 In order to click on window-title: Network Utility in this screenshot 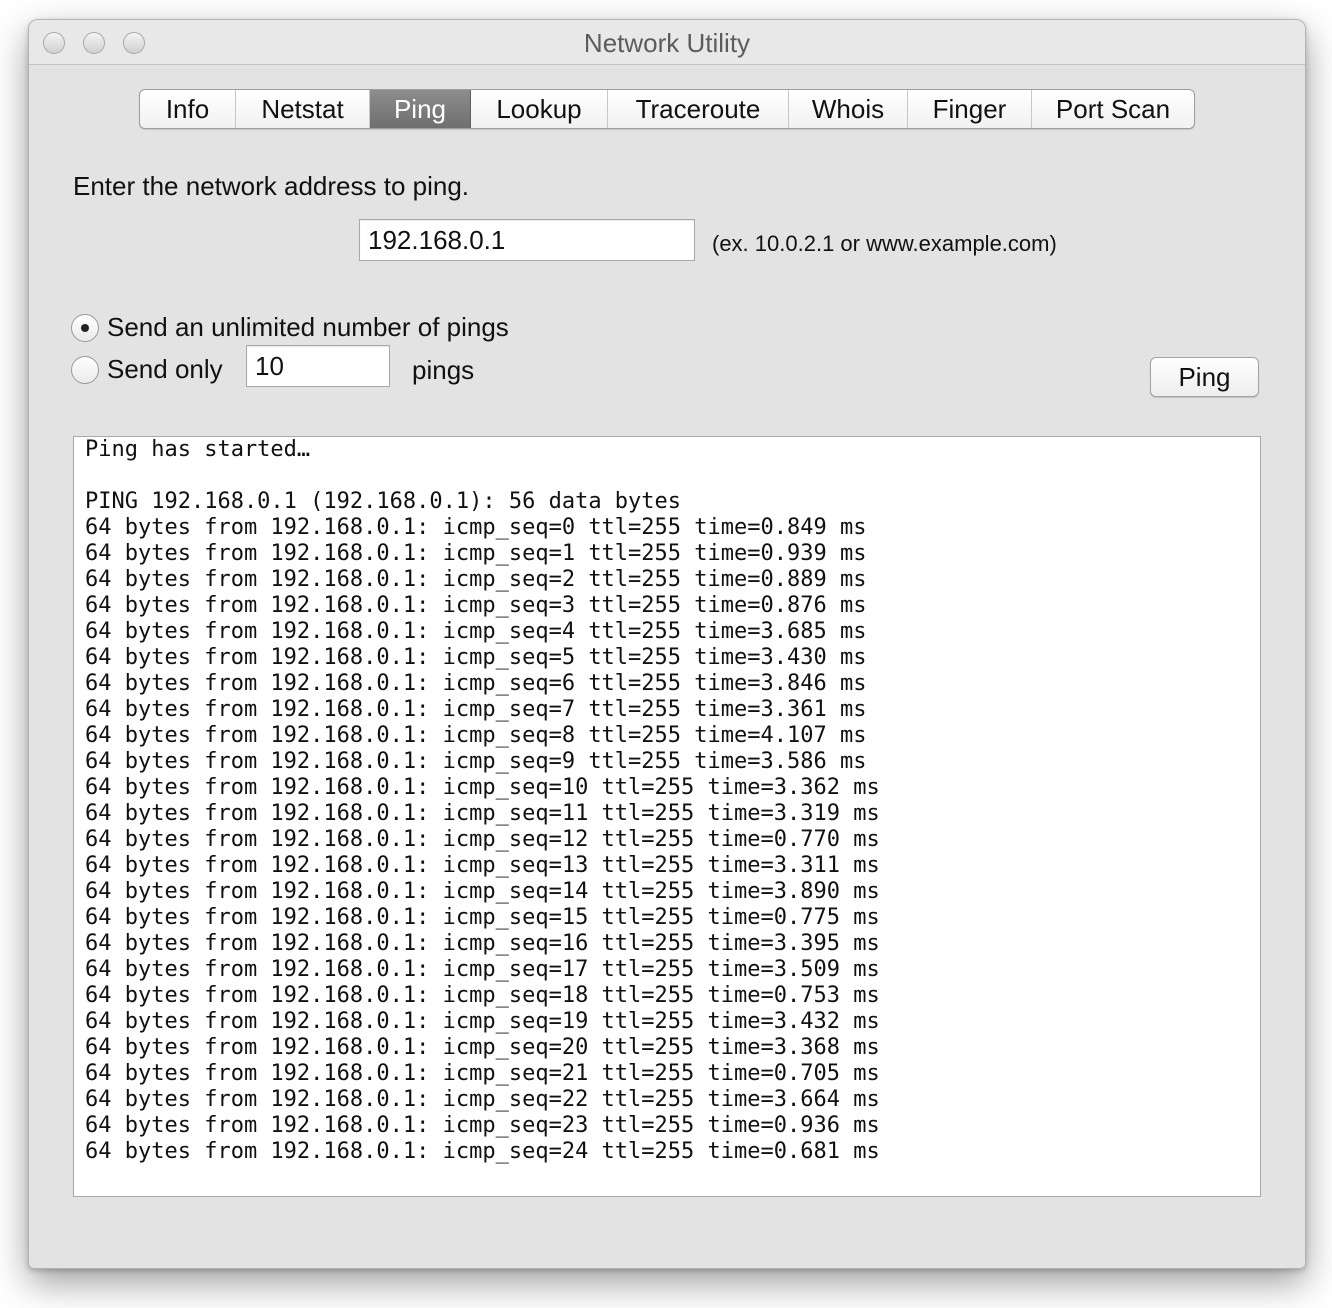, I will do `click(667, 43)`.